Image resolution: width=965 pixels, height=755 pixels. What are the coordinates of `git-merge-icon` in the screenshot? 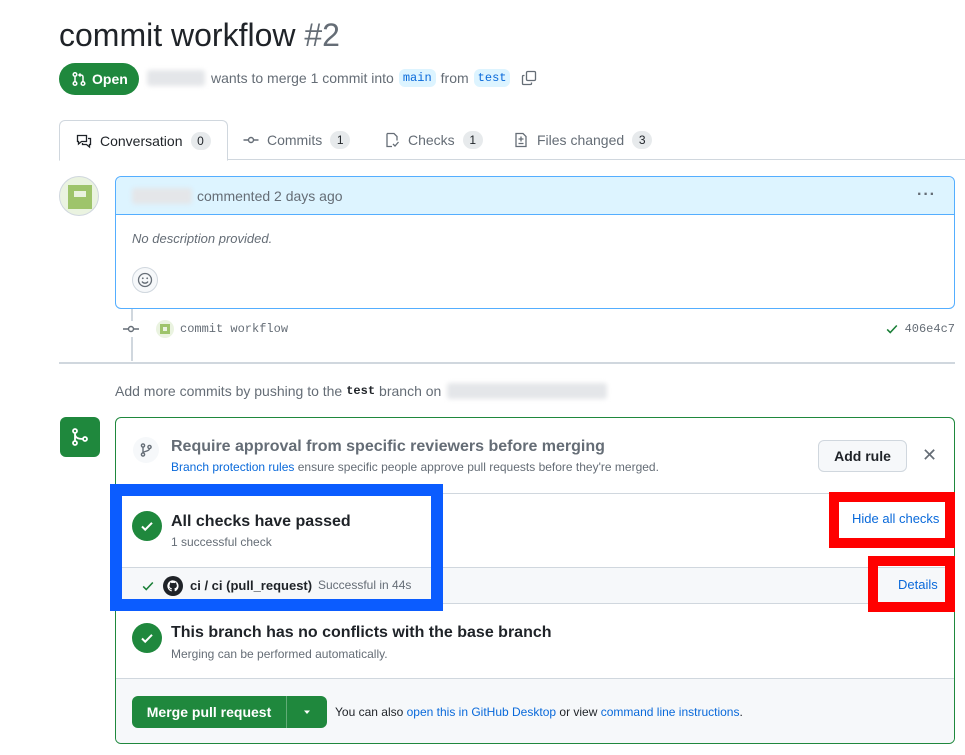 It's located at (80, 437).